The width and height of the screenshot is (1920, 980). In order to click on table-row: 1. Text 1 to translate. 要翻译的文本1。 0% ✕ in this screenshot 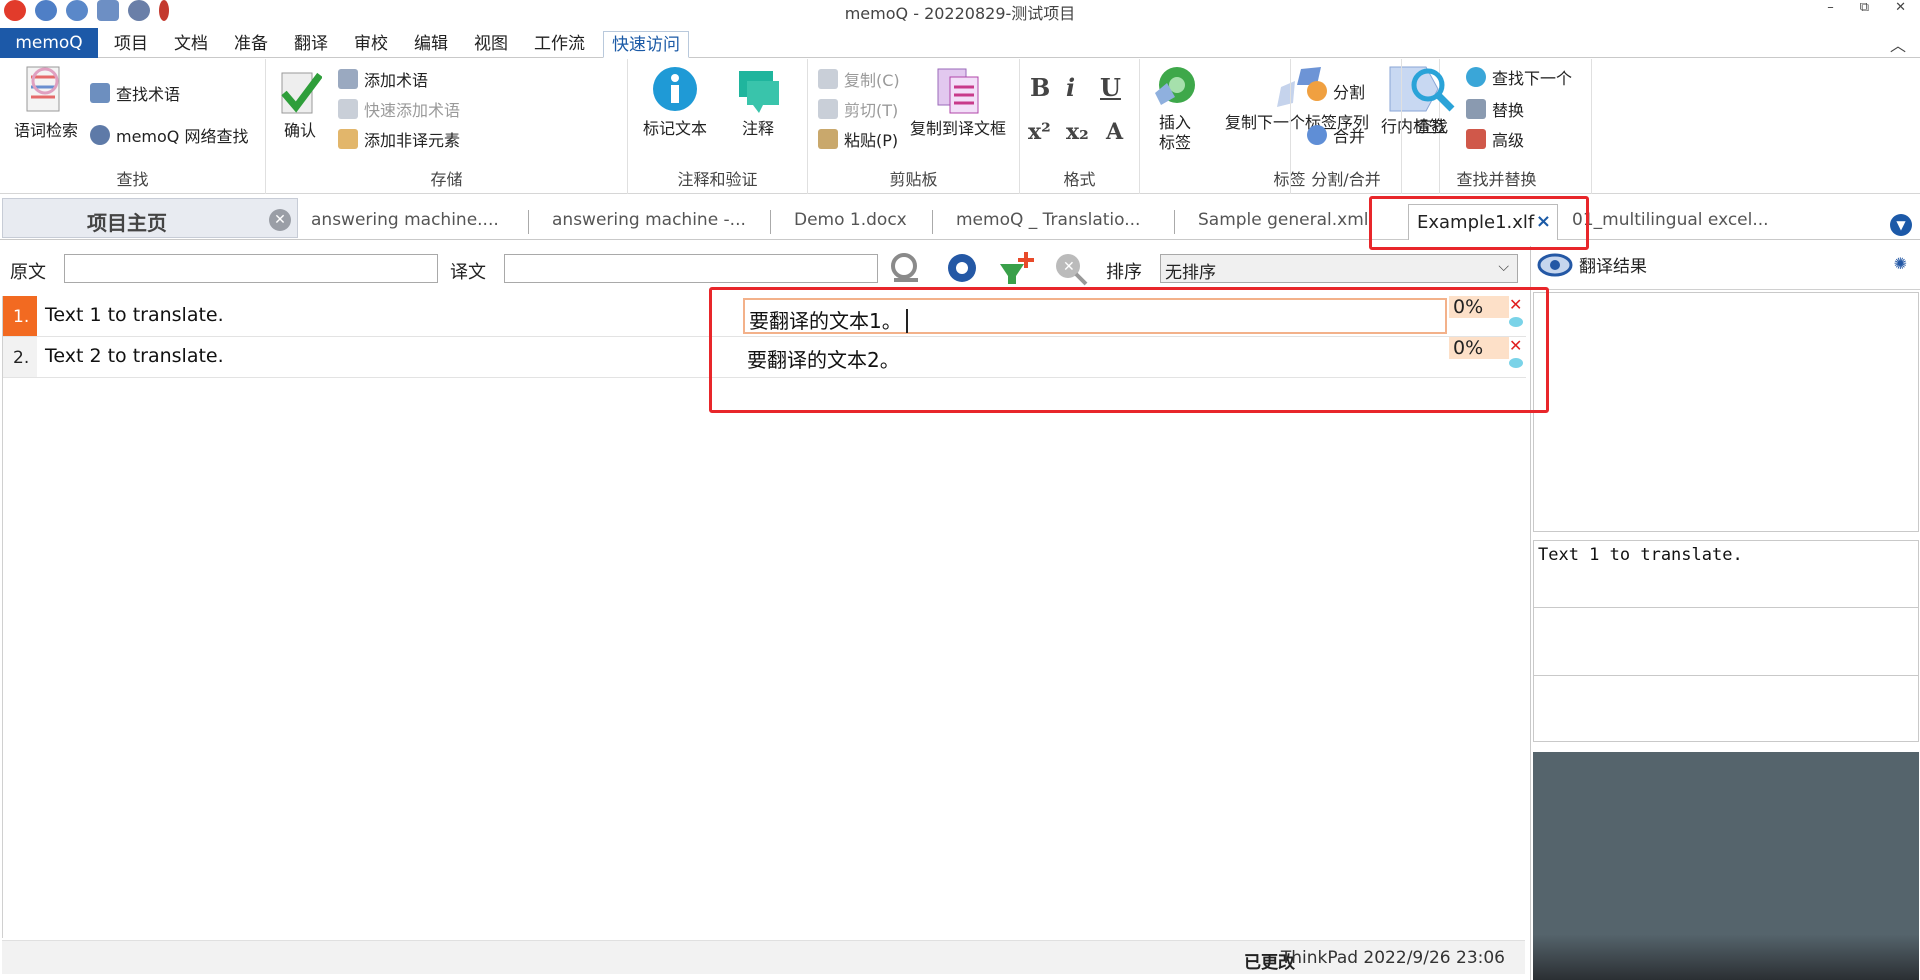, I will do `click(764, 316)`.